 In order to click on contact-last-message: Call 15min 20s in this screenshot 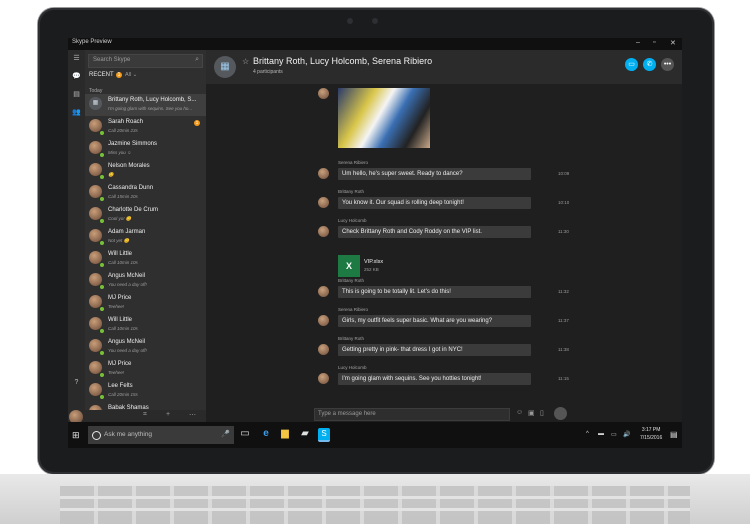, I will do `click(123, 196)`.